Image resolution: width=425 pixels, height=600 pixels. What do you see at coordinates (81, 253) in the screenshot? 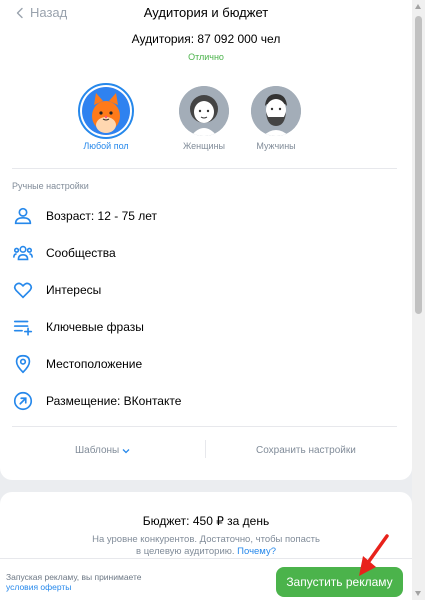
I see `setting-label: Сообщества` at bounding box center [81, 253].